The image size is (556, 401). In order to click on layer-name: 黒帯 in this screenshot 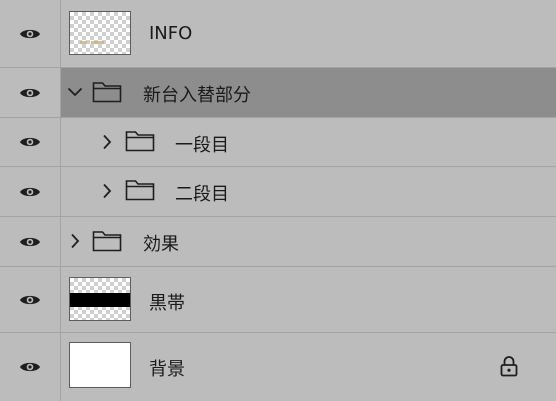, I will do `click(167, 303)`.